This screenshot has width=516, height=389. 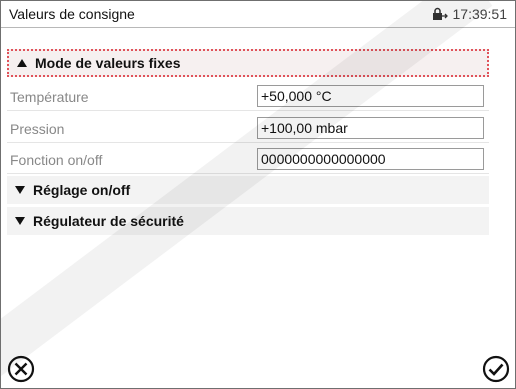 What do you see at coordinates (248, 160) in the screenshot?
I see `field-row-onoff-function: Fonction on/off 0000000000000000` at bounding box center [248, 160].